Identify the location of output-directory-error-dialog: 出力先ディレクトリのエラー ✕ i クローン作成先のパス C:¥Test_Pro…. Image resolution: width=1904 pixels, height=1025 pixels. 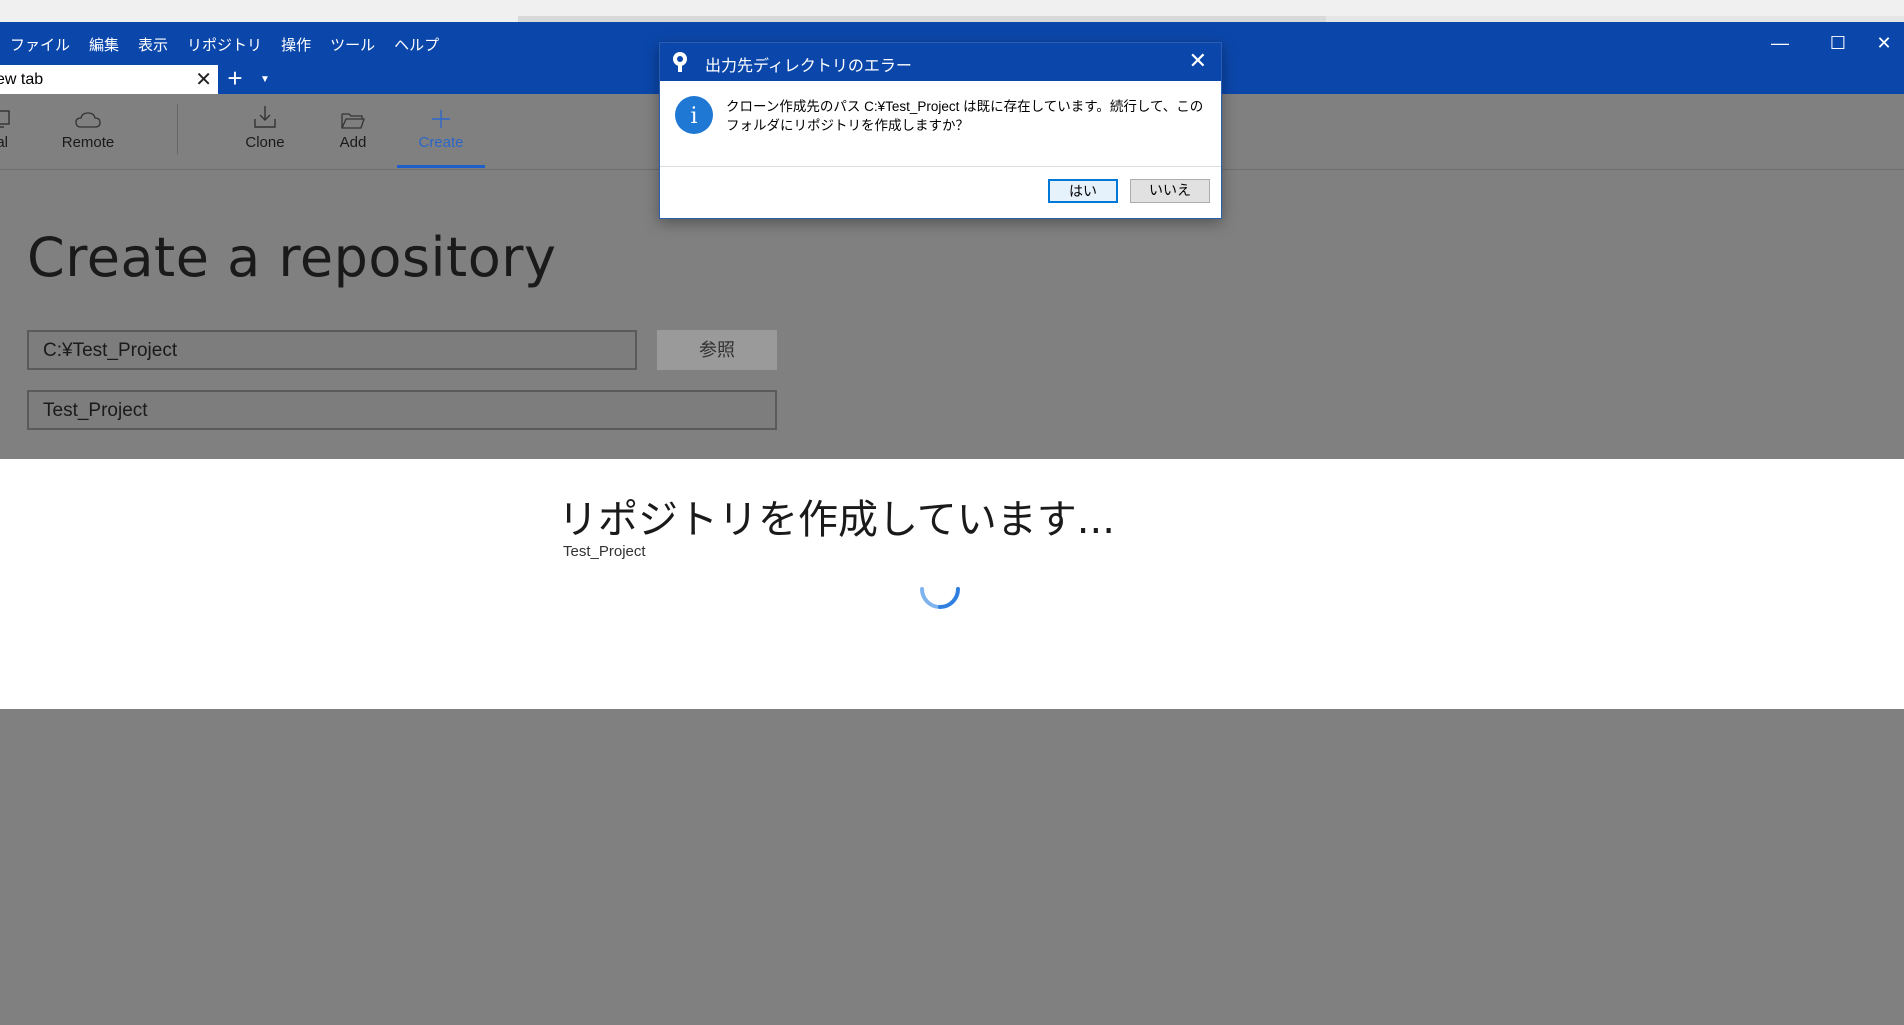
(940, 130).